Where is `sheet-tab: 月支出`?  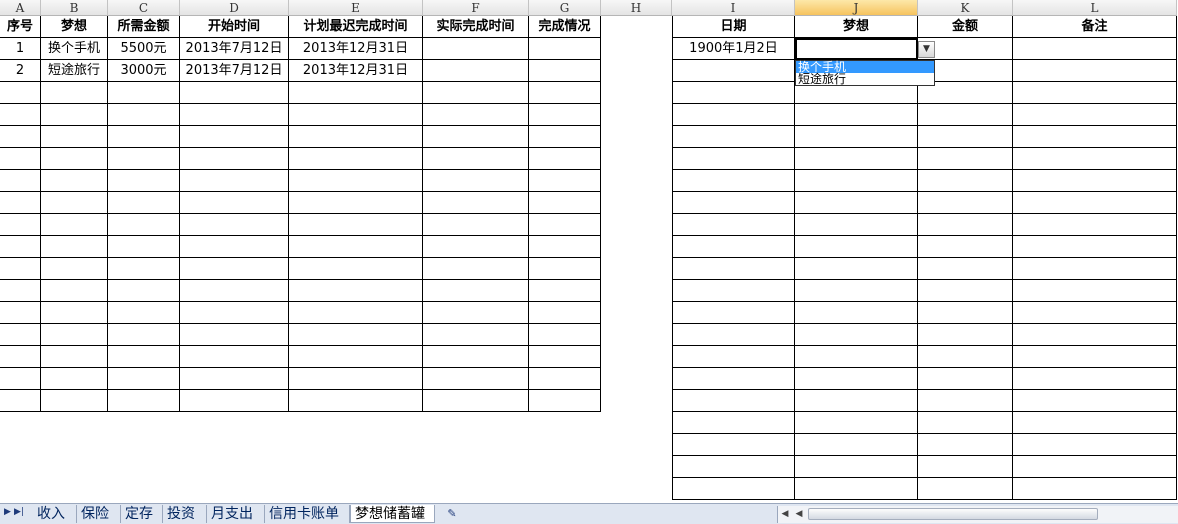
sheet-tab: 月支出 is located at coordinates (236, 514).